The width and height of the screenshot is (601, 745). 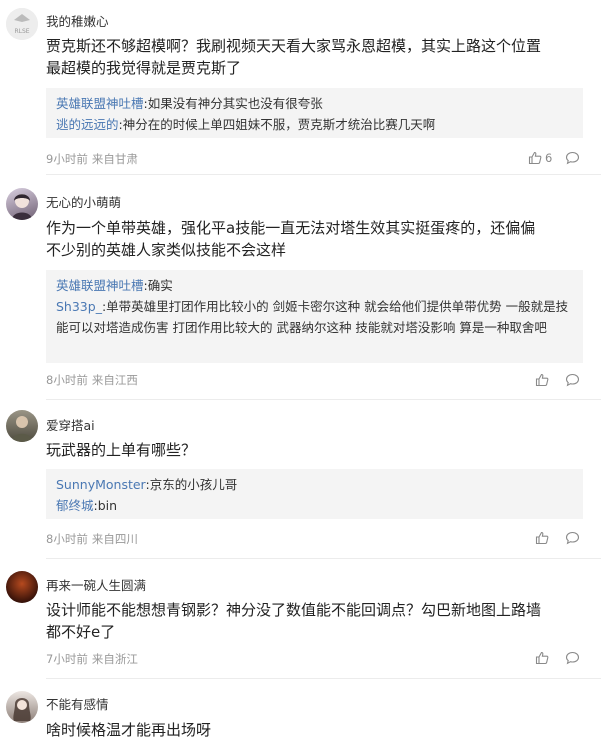 I want to click on comment-location: 来自浙江, so click(x=114, y=659).